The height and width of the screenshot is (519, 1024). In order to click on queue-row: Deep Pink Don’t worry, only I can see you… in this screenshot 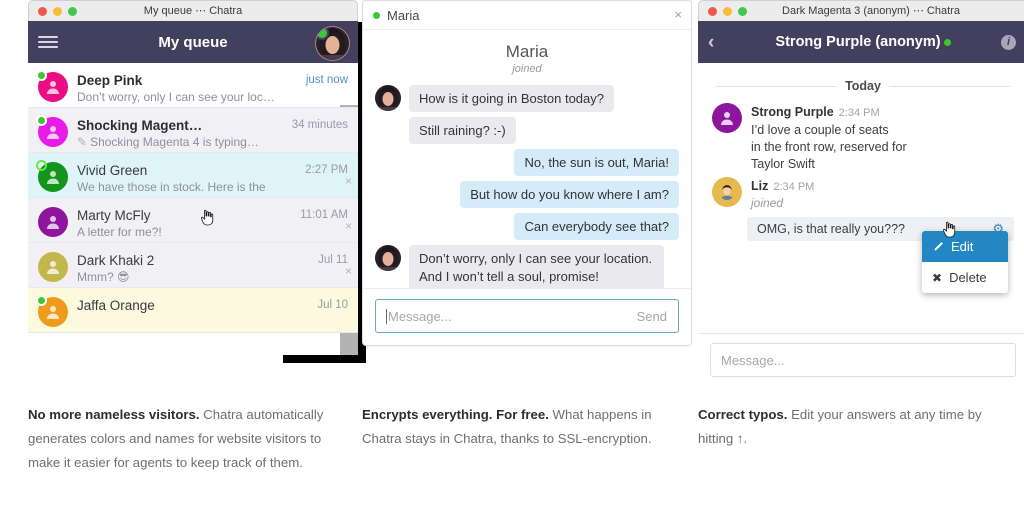, I will do `click(193, 85)`.